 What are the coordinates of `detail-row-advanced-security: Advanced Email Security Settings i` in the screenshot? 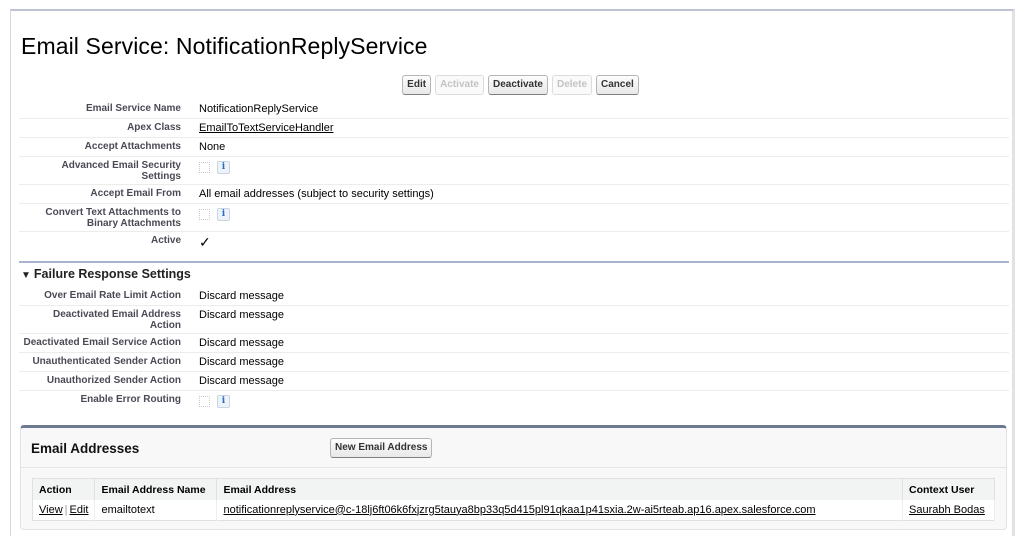 It's located at (514, 171).